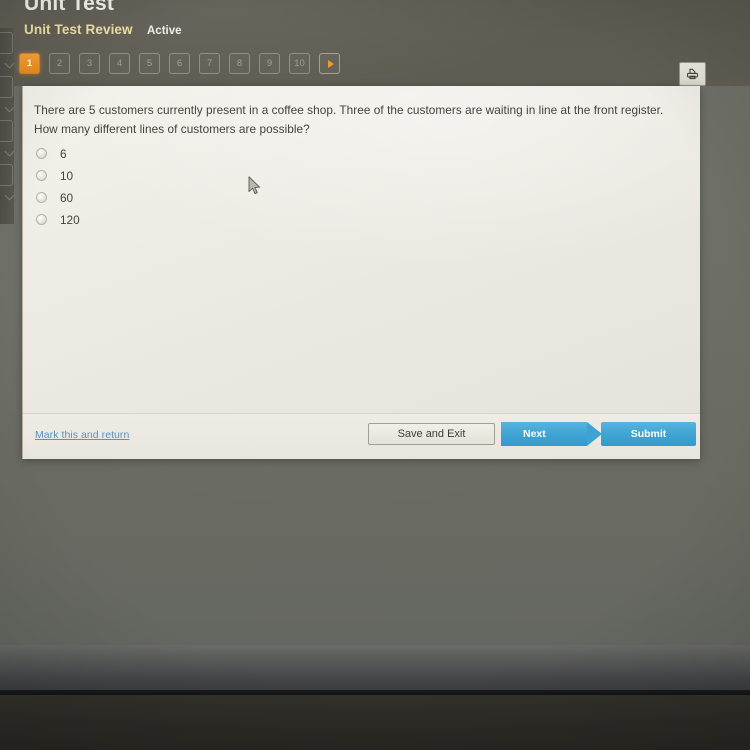 Image resolution: width=750 pixels, height=750 pixels. I want to click on answer-option: 10, so click(206, 176).